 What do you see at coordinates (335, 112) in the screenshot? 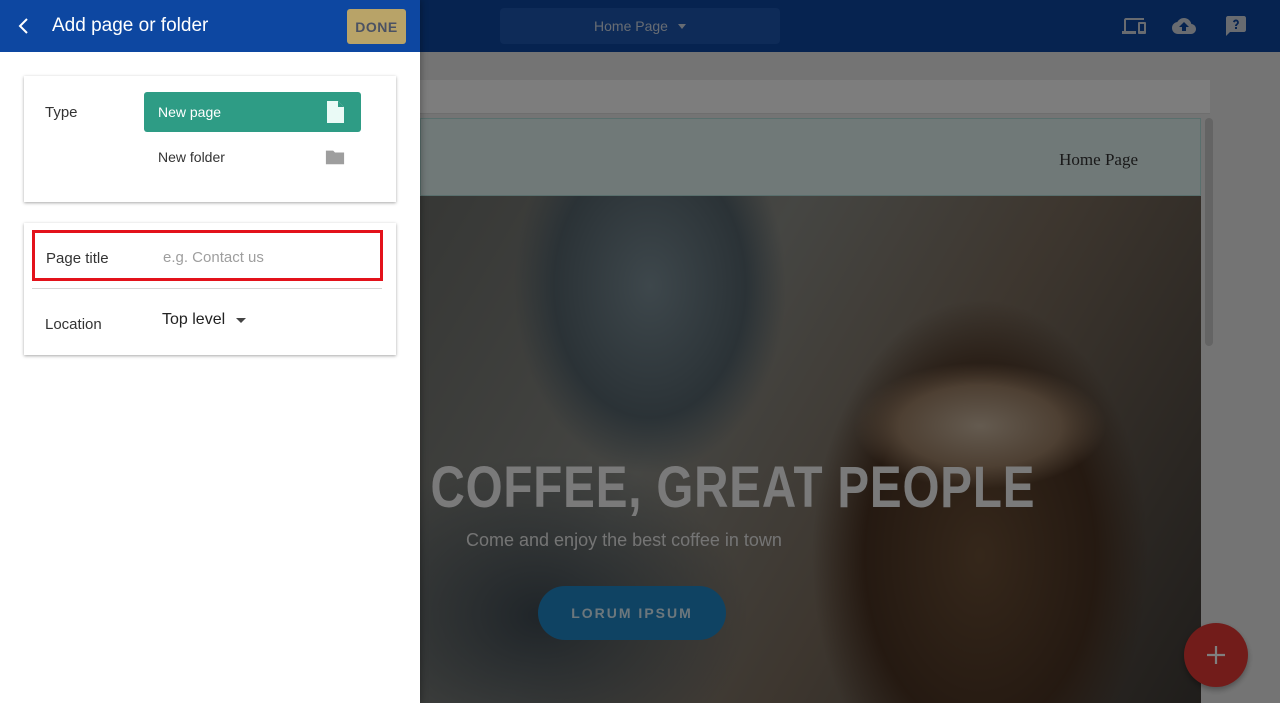
I see `file-icon` at bounding box center [335, 112].